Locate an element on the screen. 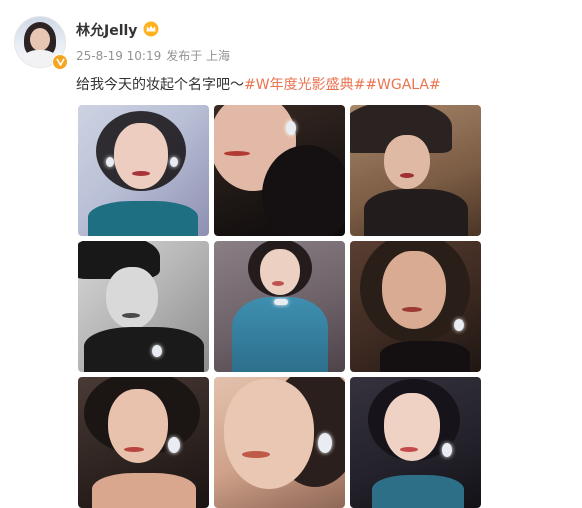  user-avatar is located at coordinates (41, 43).